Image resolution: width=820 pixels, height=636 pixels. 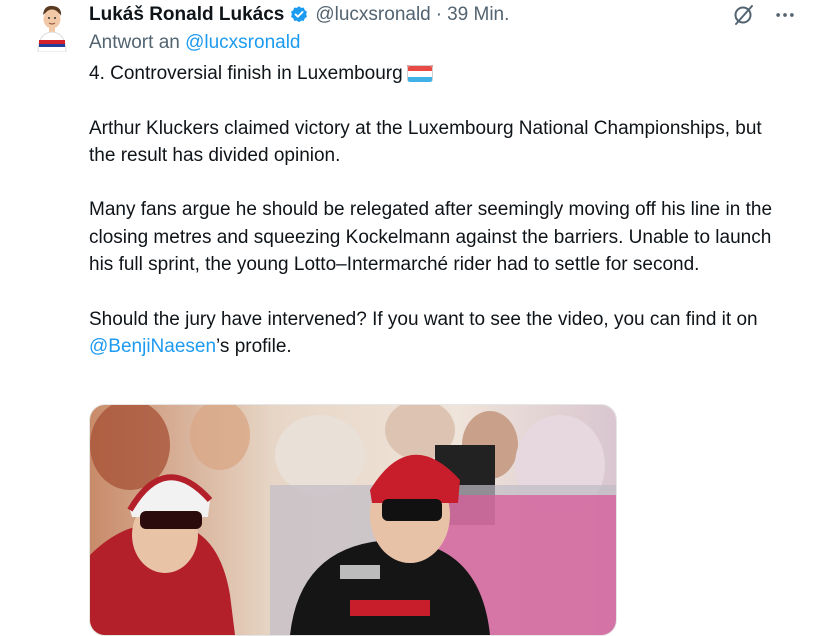 I want to click on more-options-icon, so click(x=785, y=15).